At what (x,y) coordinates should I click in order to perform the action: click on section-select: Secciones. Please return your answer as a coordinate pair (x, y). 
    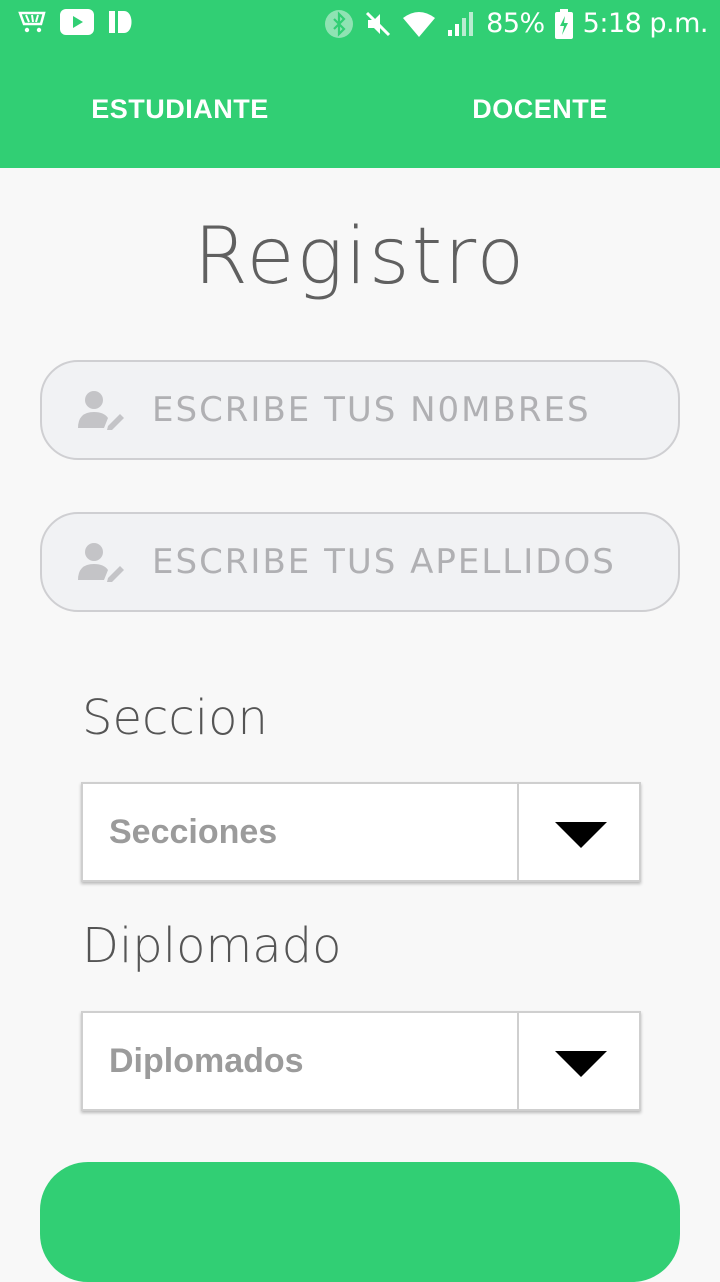
    Looking at the image, I should click on (361, 832).